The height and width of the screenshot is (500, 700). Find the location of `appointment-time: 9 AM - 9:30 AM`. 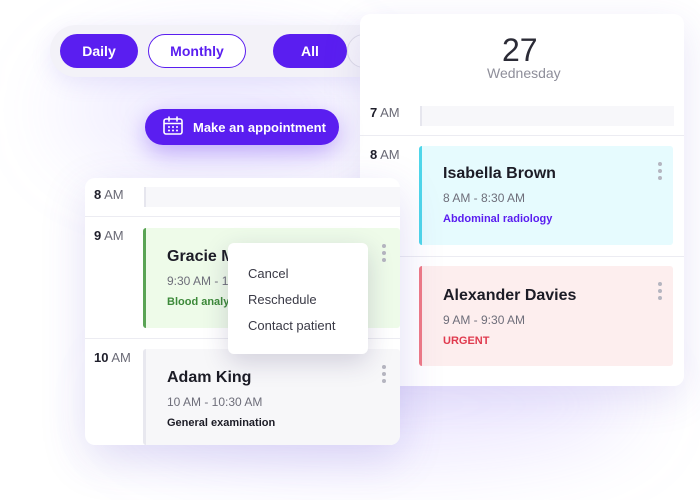

appointment-time: 9 AM - 9:30 AM is located at coordinates (484, 320).